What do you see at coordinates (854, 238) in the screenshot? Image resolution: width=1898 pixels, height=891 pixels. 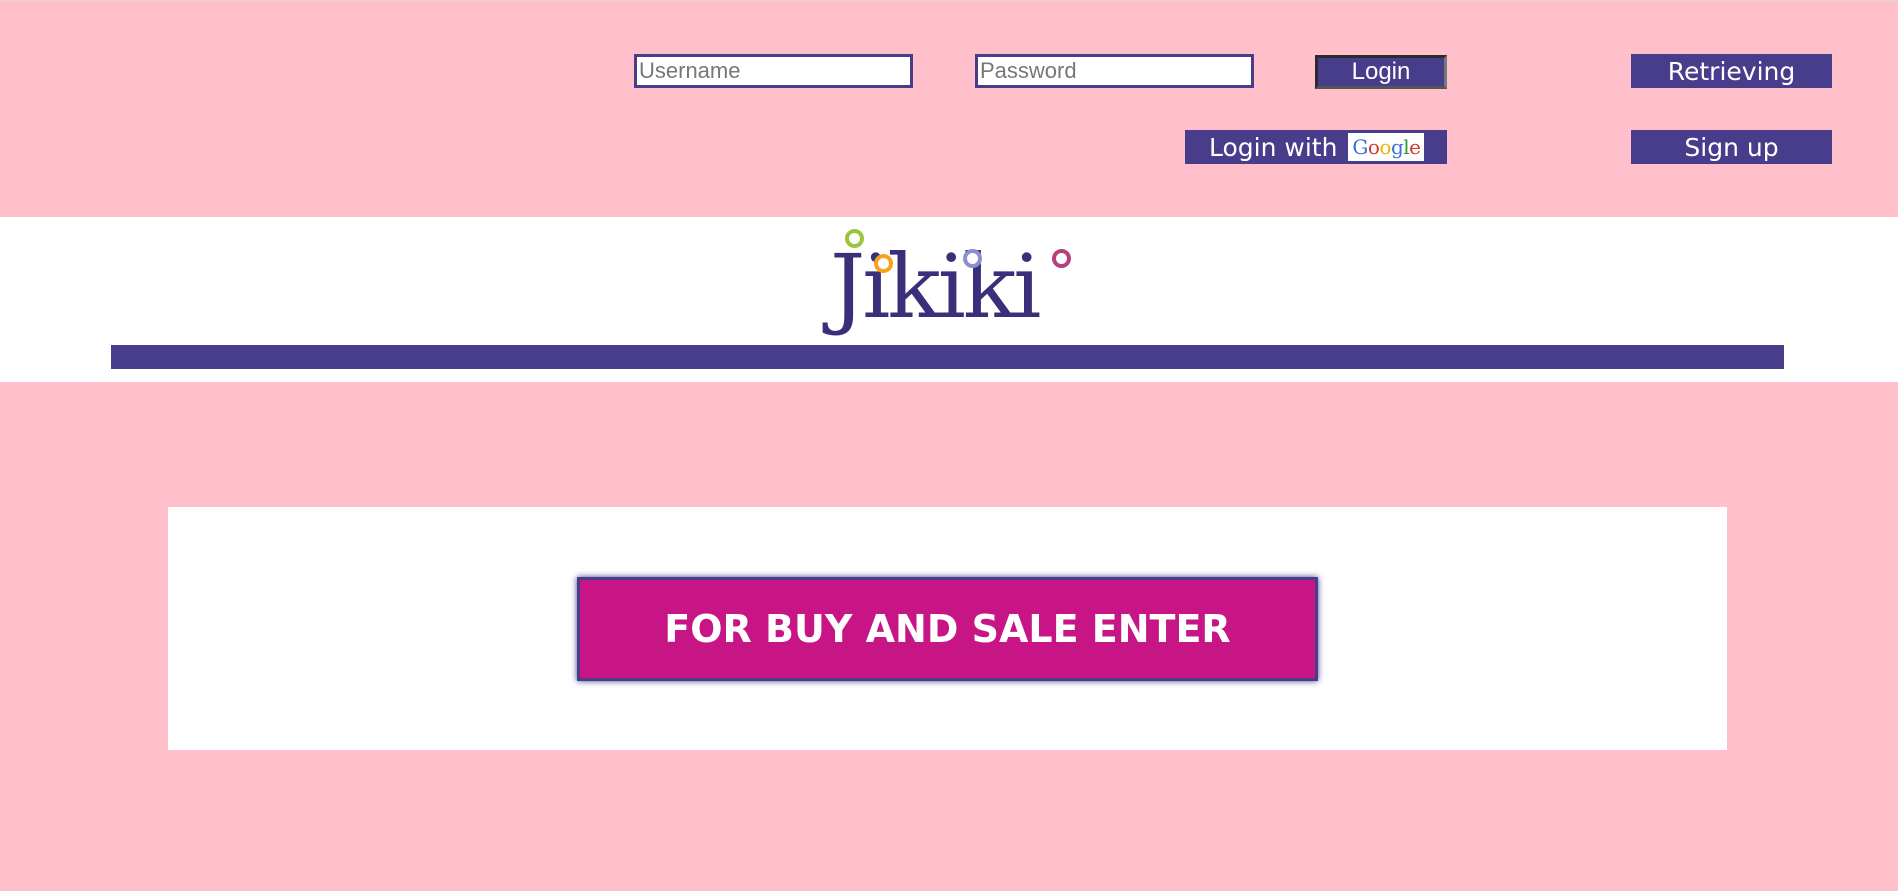 I see `logo-dot-green-icon` at bounding box center [854, 238].